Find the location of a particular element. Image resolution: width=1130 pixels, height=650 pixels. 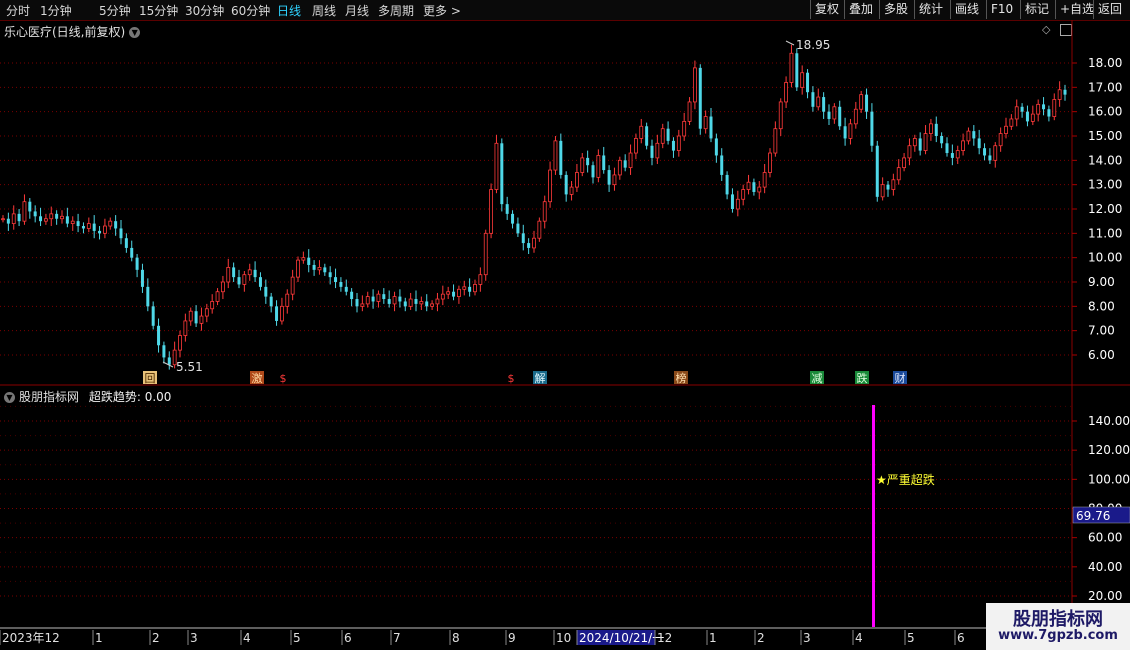

price-tick-label: 15.00 is located at coordinates (1105, 136).